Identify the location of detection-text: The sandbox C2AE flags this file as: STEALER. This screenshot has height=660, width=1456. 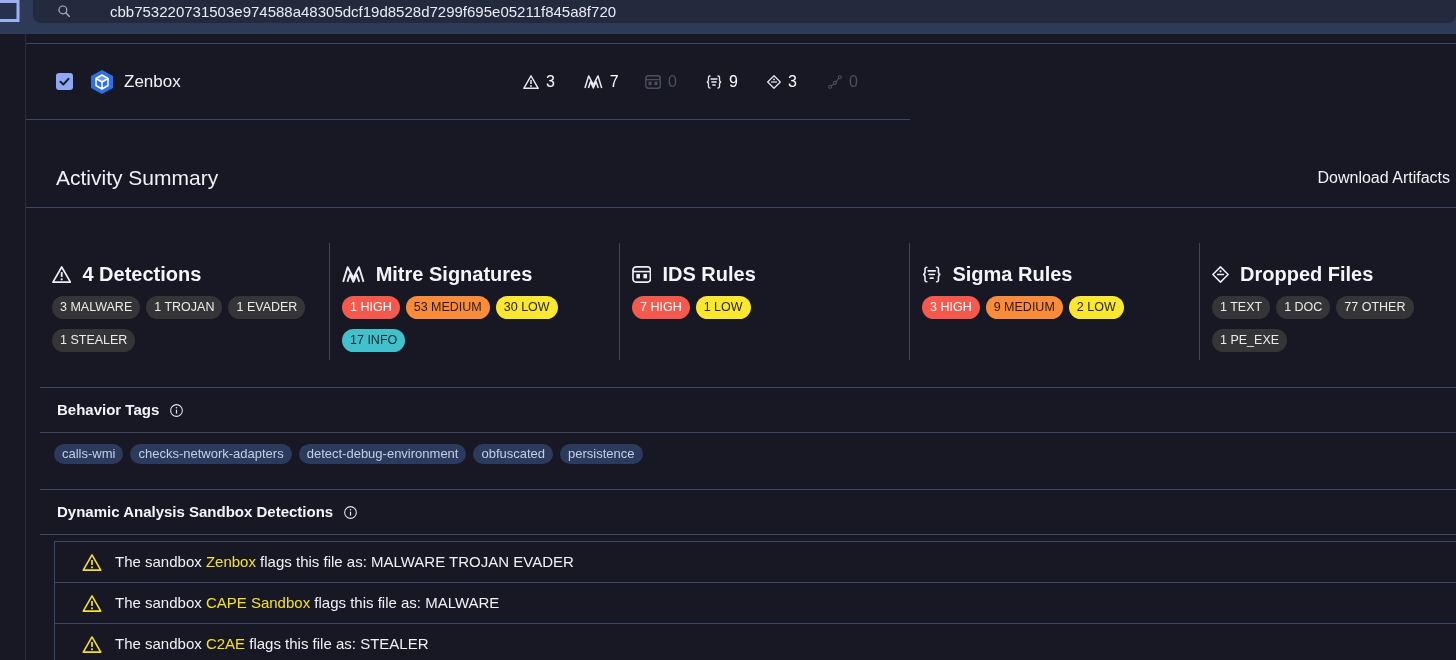
(272, 643).